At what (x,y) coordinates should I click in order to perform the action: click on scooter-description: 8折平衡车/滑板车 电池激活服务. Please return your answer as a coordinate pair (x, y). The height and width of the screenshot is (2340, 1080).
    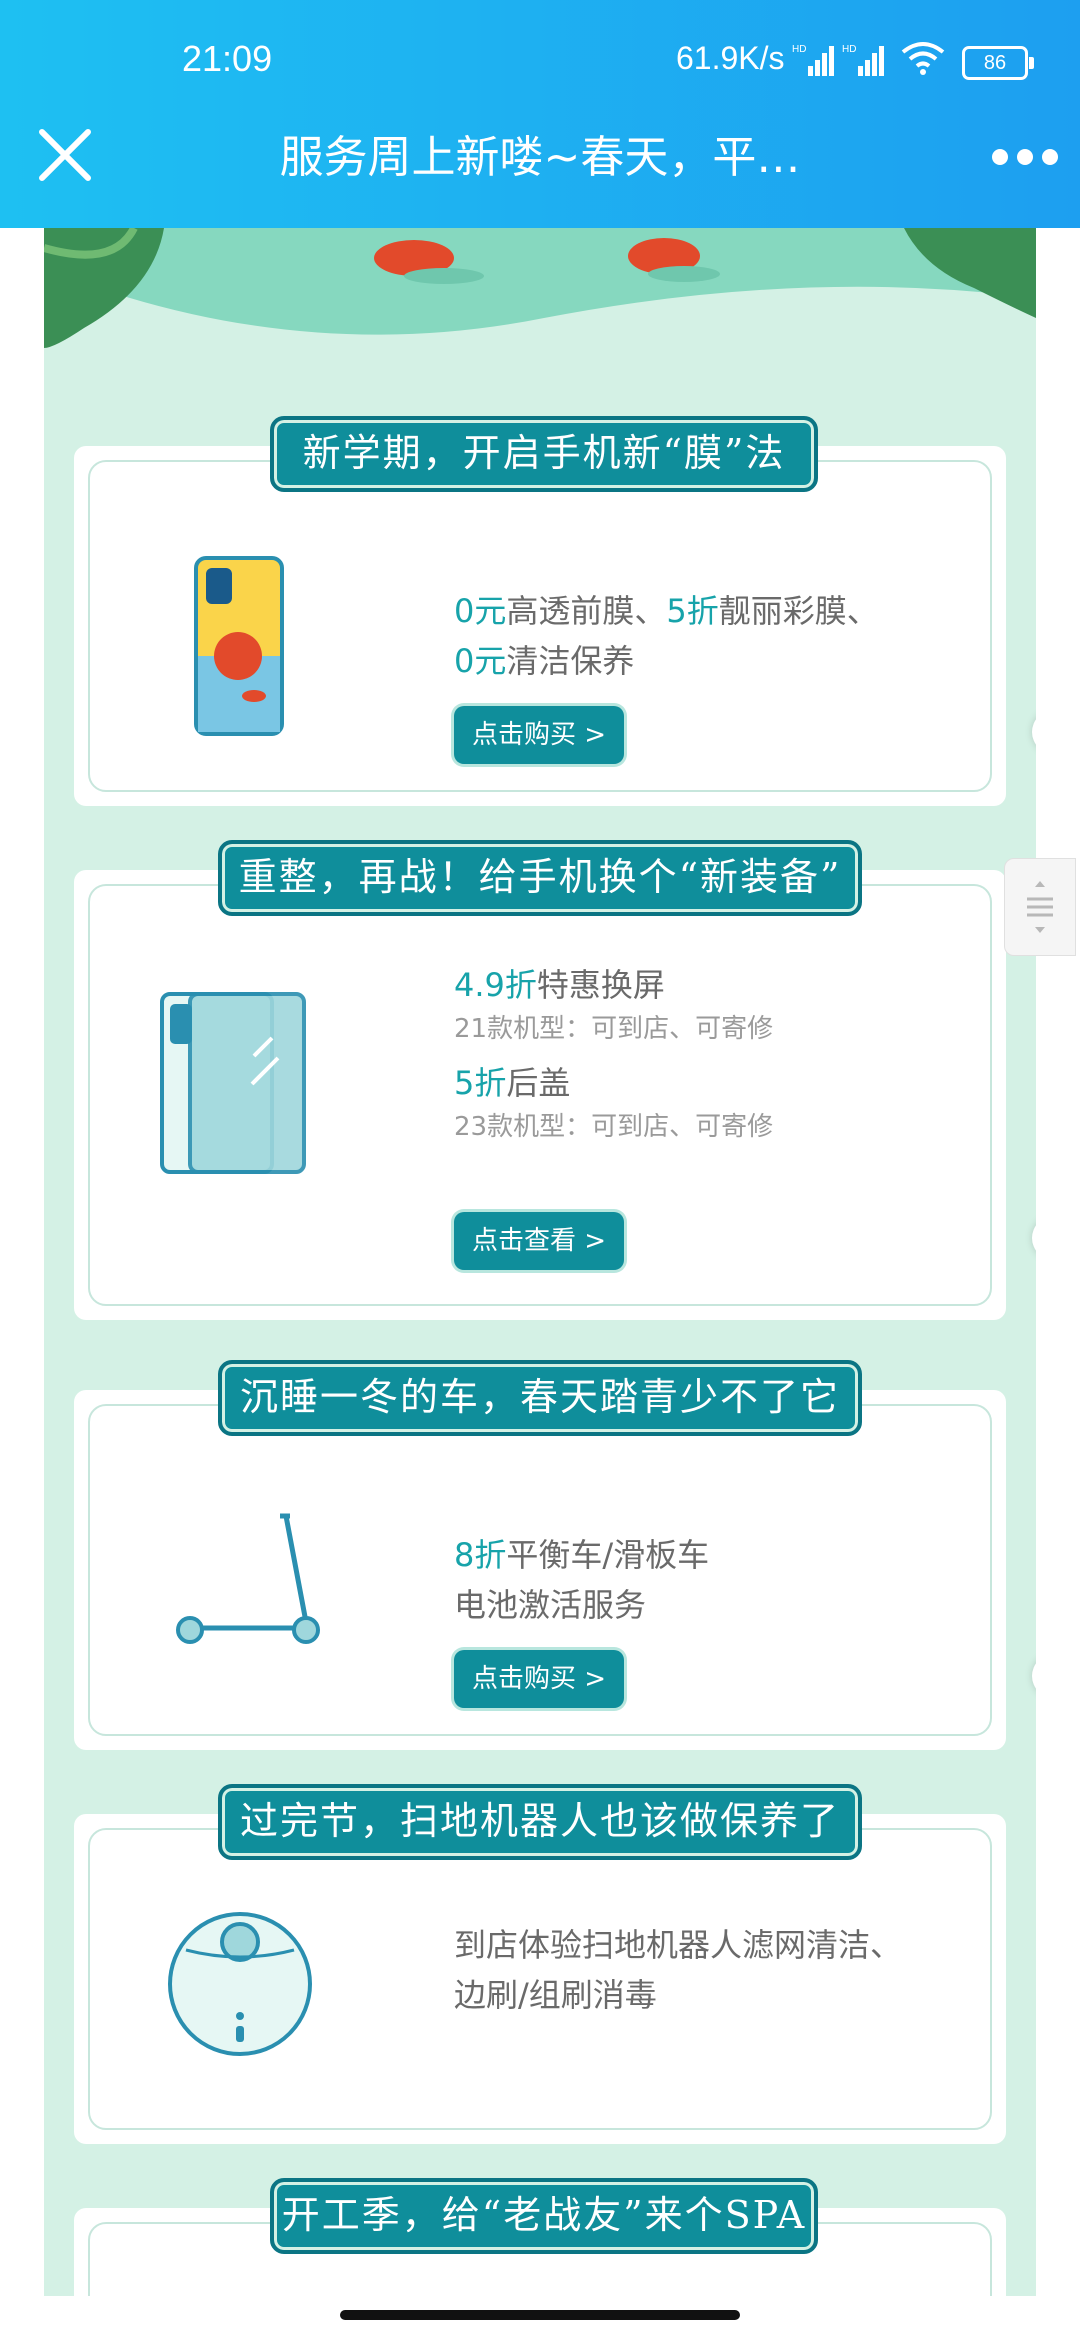
    Looking at the image, I should click on (581, 1580).